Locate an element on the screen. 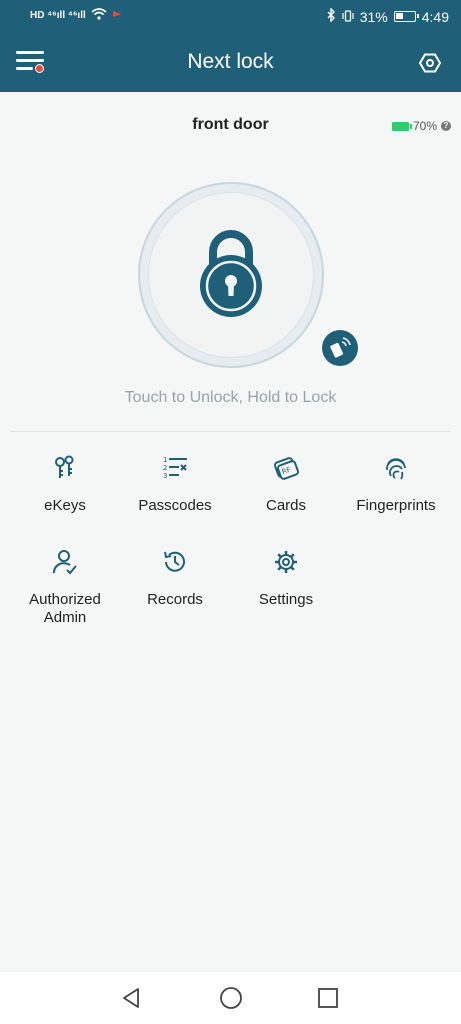  unlock-button is located at coordinates (231, 275).